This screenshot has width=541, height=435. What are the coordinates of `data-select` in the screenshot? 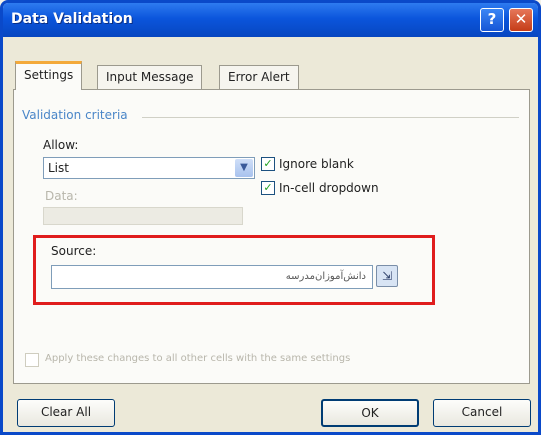 It's located at (143, 216).